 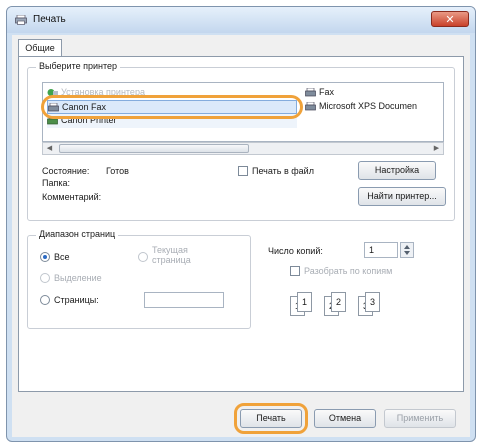 I want to click on radio-current-page, so click(x=143, y=257).